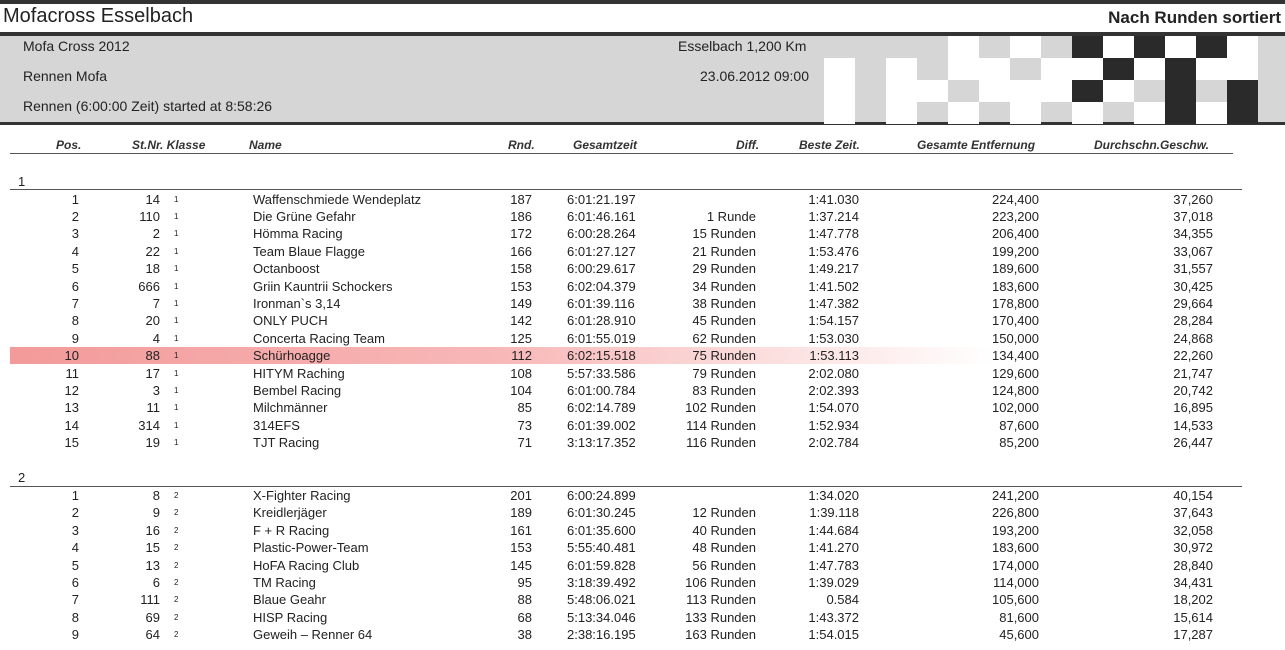  What do you see at coordinates (65, 76) in the screenshot?
I see `race-class: Rennen Mofa` at bounding box center [65, 76].